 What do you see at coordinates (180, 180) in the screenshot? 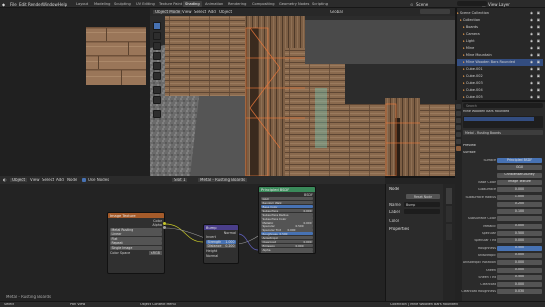
I see `slot-selector: Slot 1` at bounding box center [180, 180].